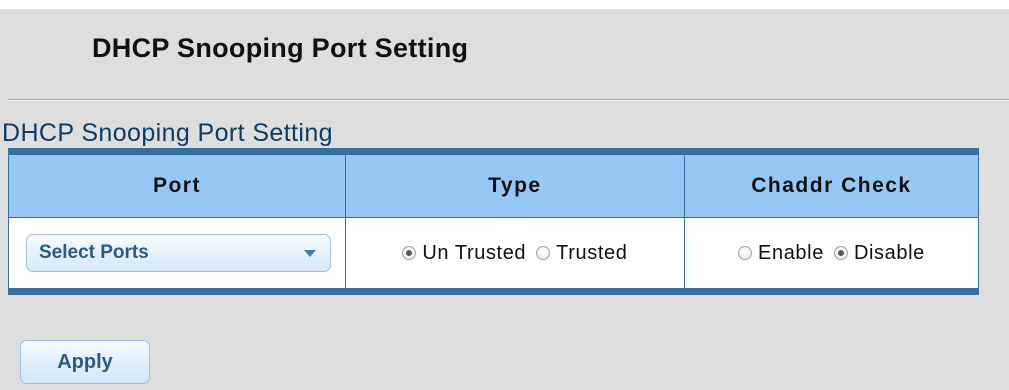 This screenshot has width=1009, height=390. Describe the element at coordinates (889, 252) in the screenshot. I see `disable-label: Disable` at that location.